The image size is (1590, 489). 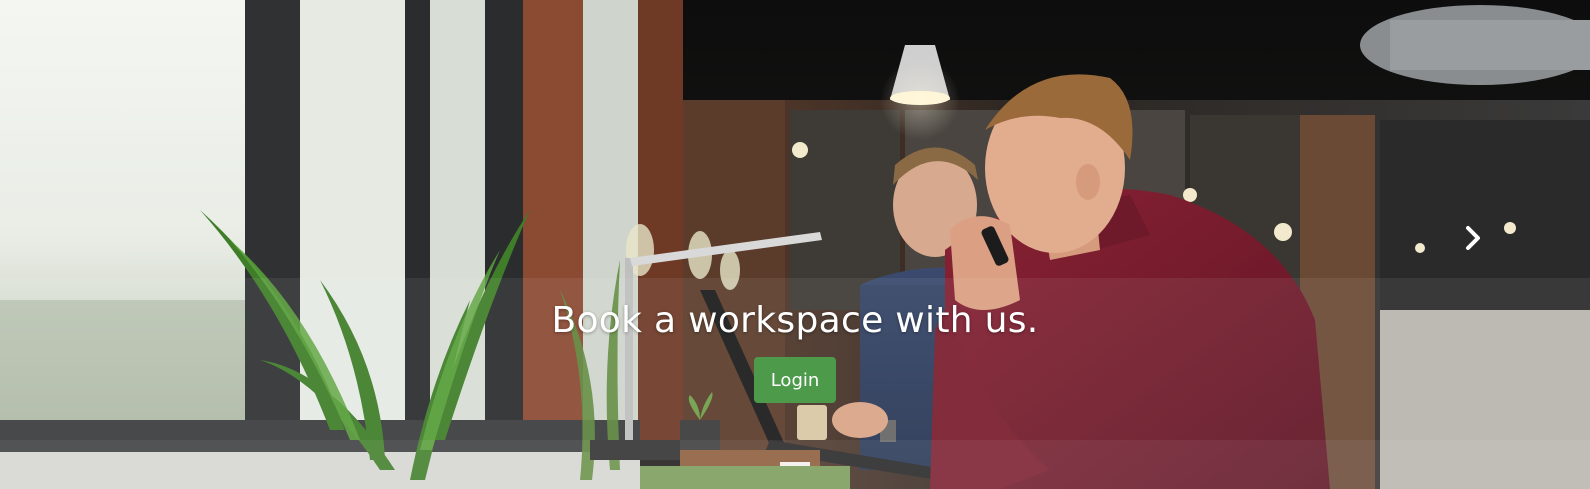 I want to click on chevron-right-icon, so click(x=1473, y=238).